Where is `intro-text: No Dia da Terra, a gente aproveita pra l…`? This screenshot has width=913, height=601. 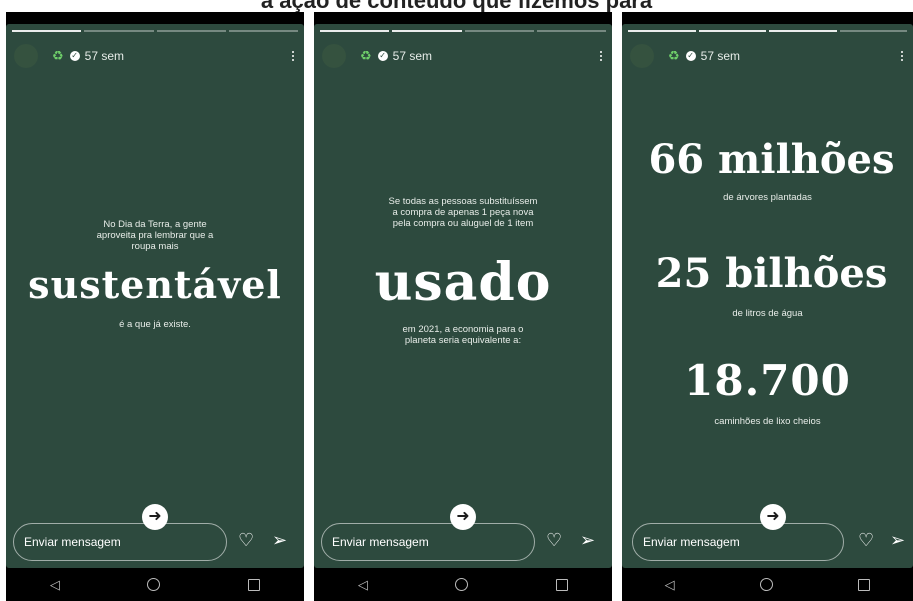 intro-text: No Dia da Terra, a gente aproveita pra l… is located at coordinates (155, 235).